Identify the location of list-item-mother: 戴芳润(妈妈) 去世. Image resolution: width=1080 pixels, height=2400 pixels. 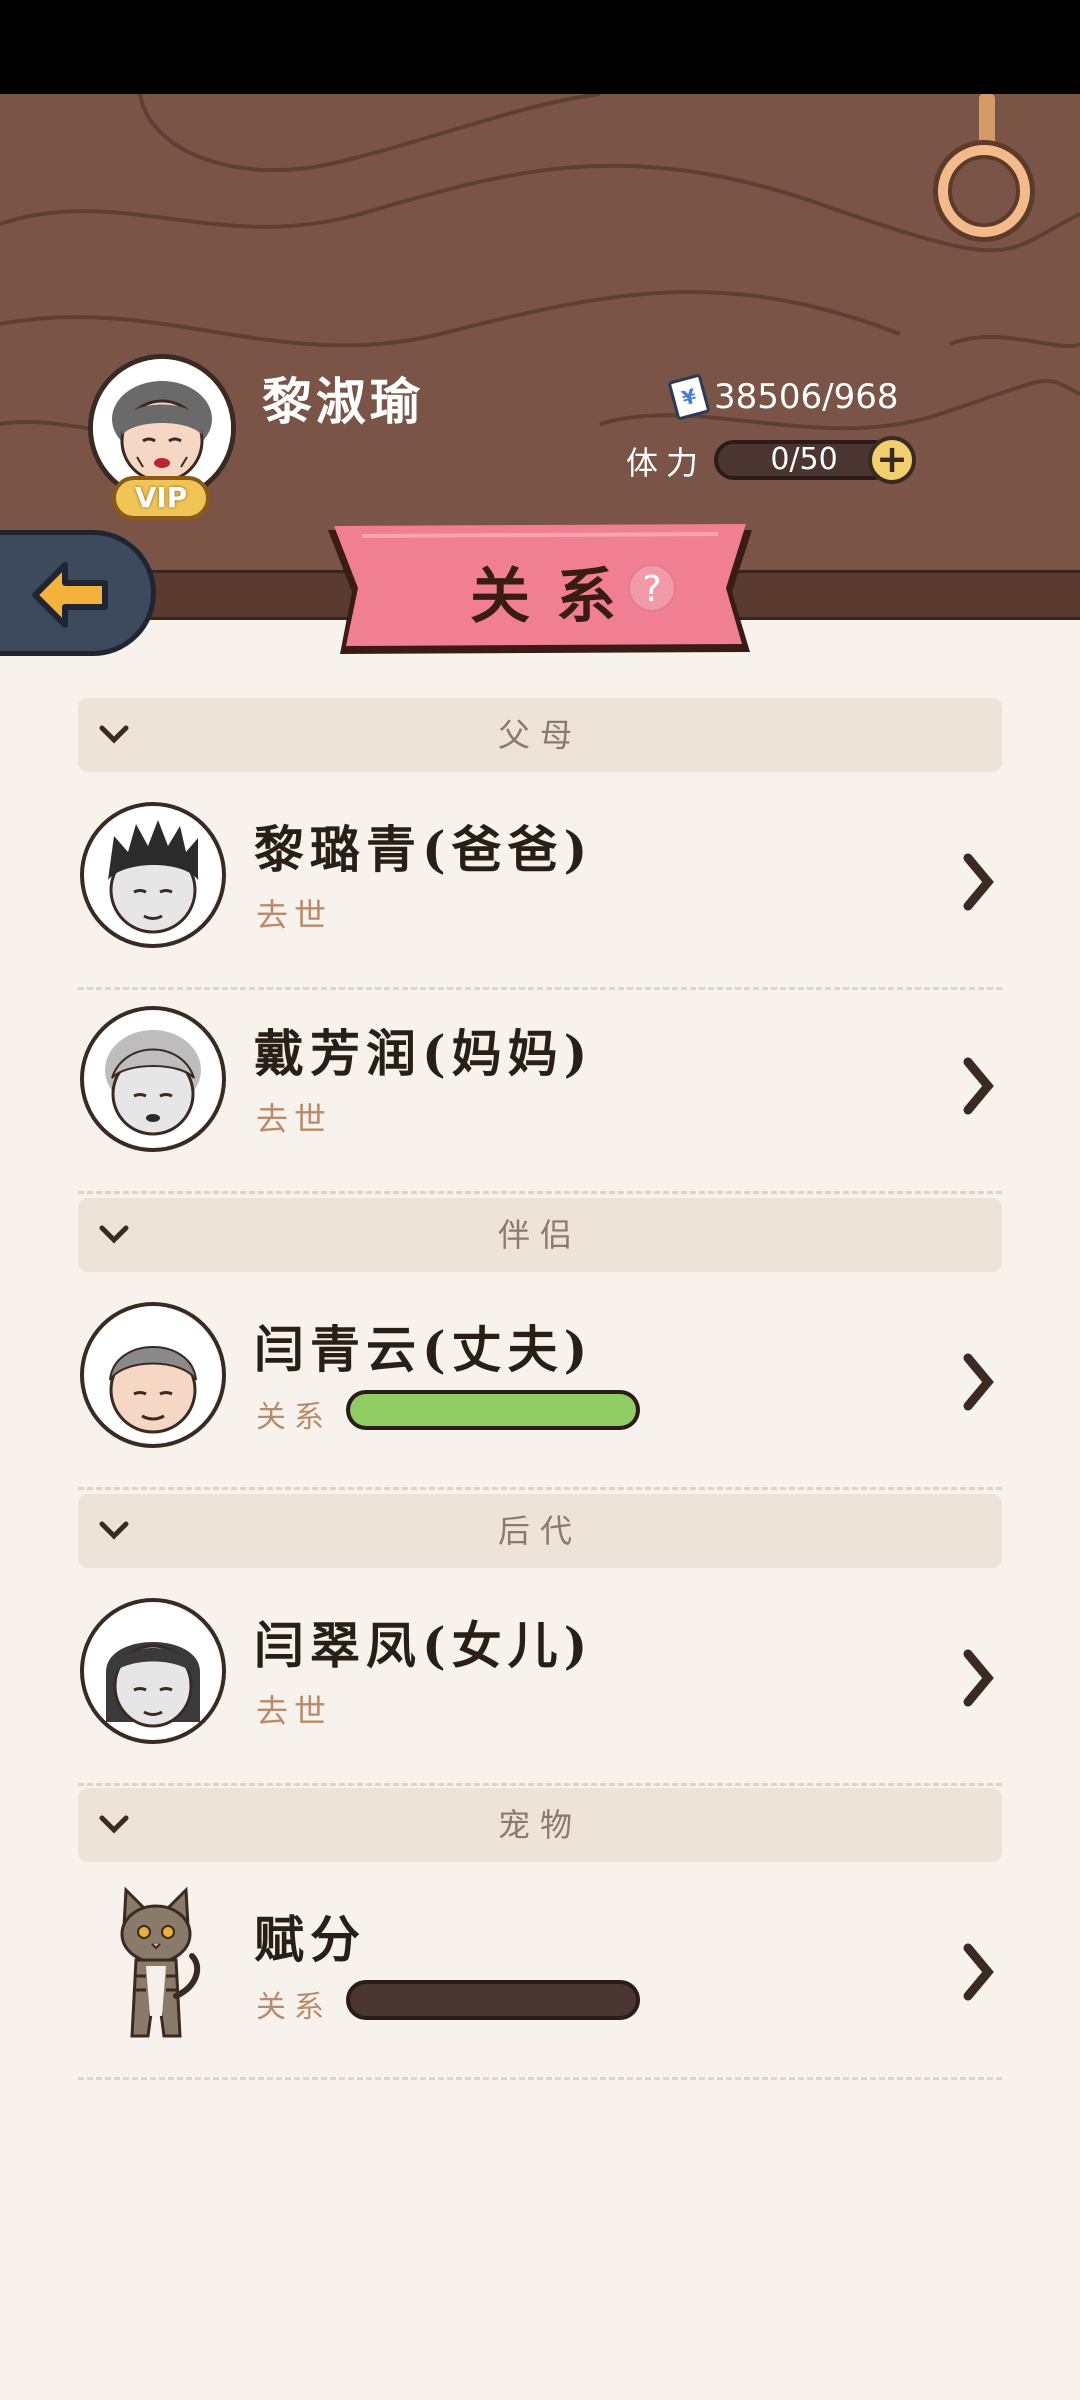
(540, 1094).